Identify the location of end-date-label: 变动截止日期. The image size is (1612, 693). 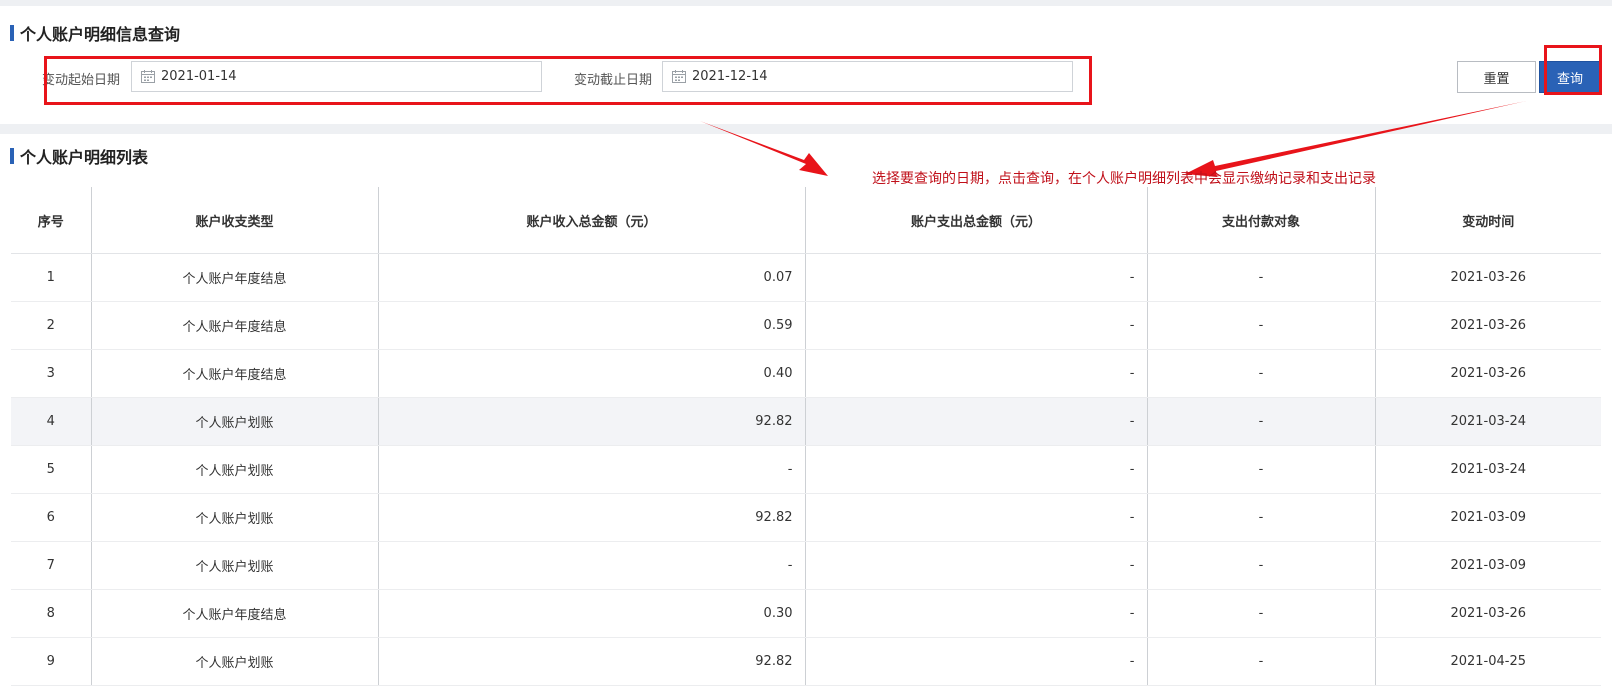
(613, 80).